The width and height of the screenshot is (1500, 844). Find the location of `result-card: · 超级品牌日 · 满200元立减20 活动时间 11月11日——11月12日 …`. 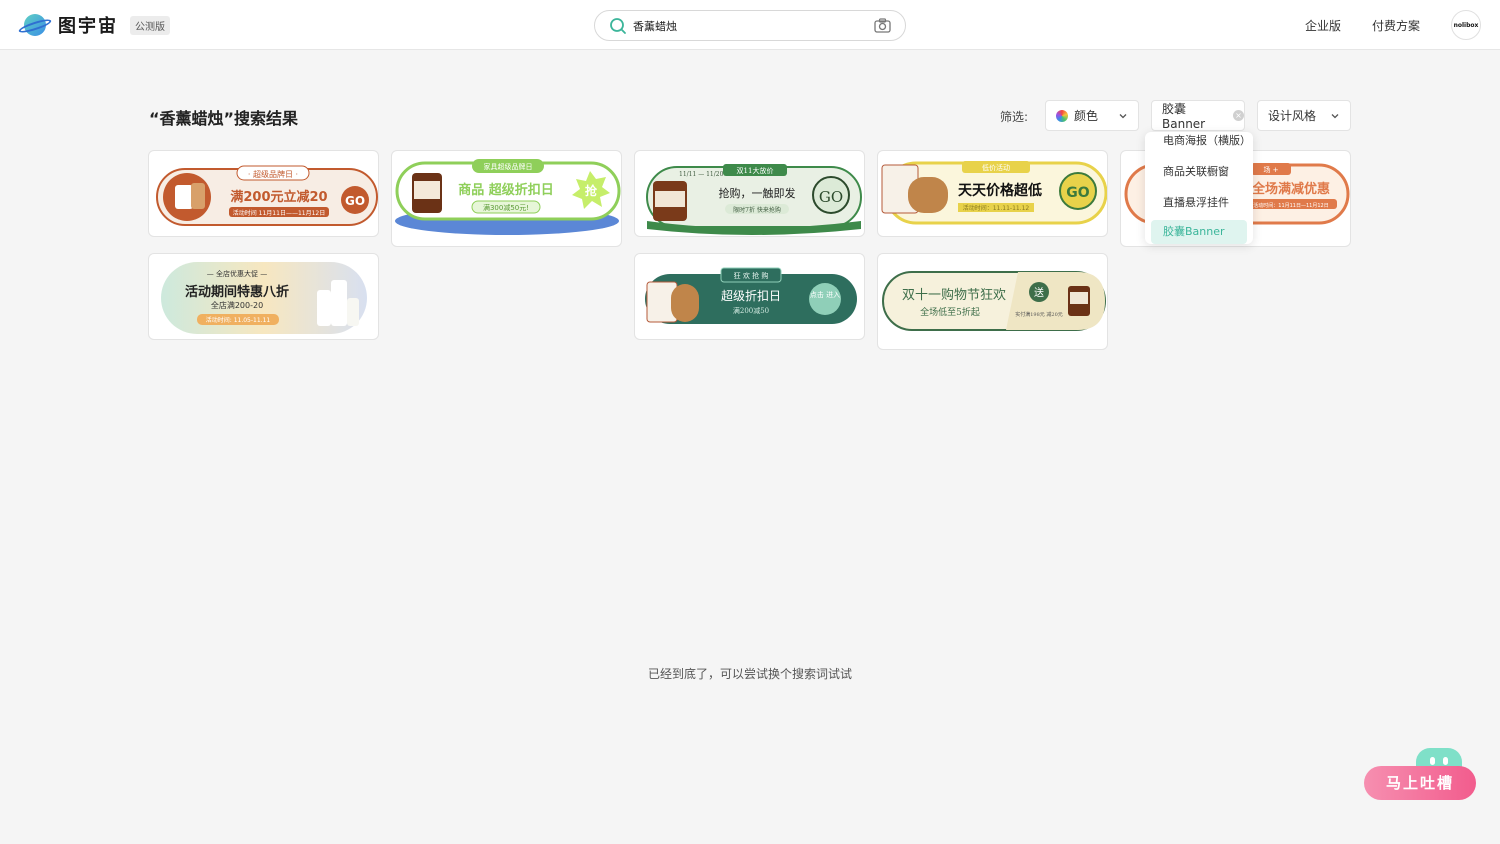

result-card: · 超级品牌日 · 满200元立减20 活动时间 11月11日——11月12日 … is located at coordinates (263, 193).